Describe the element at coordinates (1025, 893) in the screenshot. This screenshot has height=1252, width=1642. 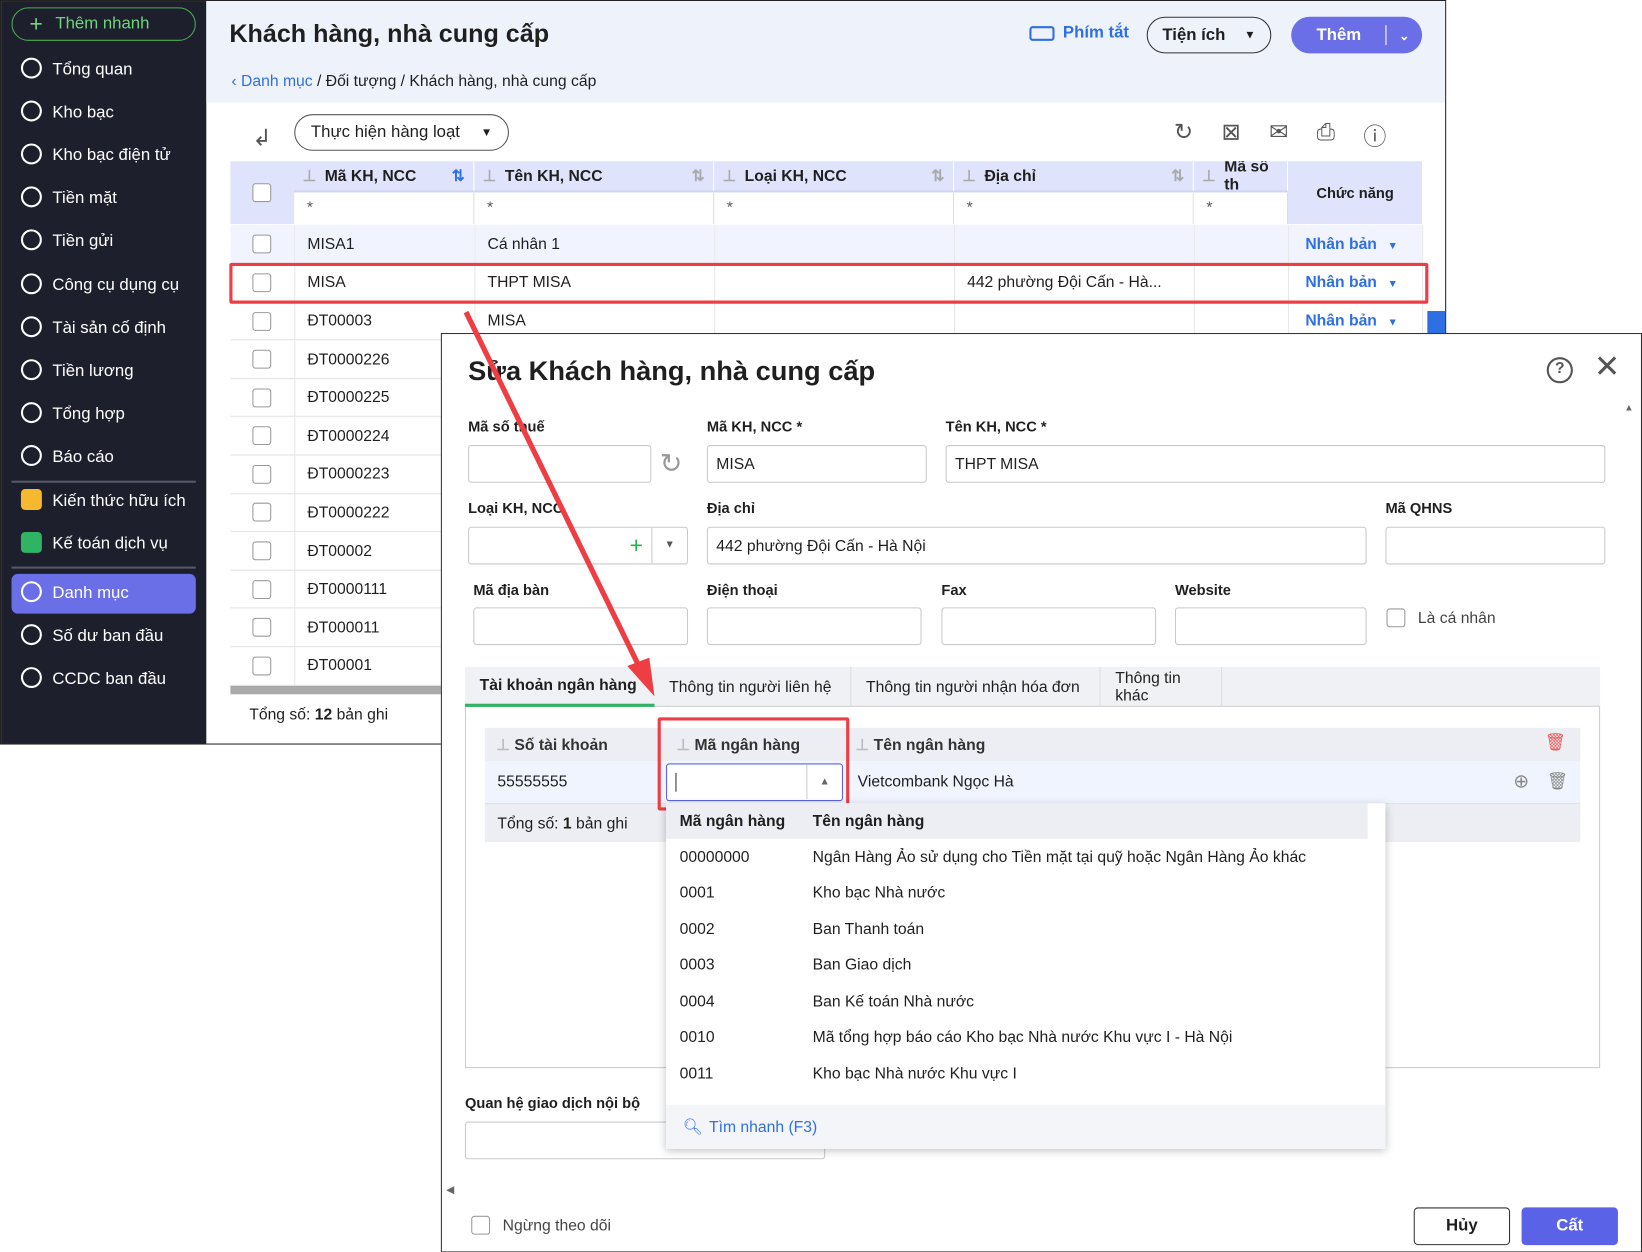
I see `dropdown-option: 0001 Kho bạc Nhà nước` at that location.